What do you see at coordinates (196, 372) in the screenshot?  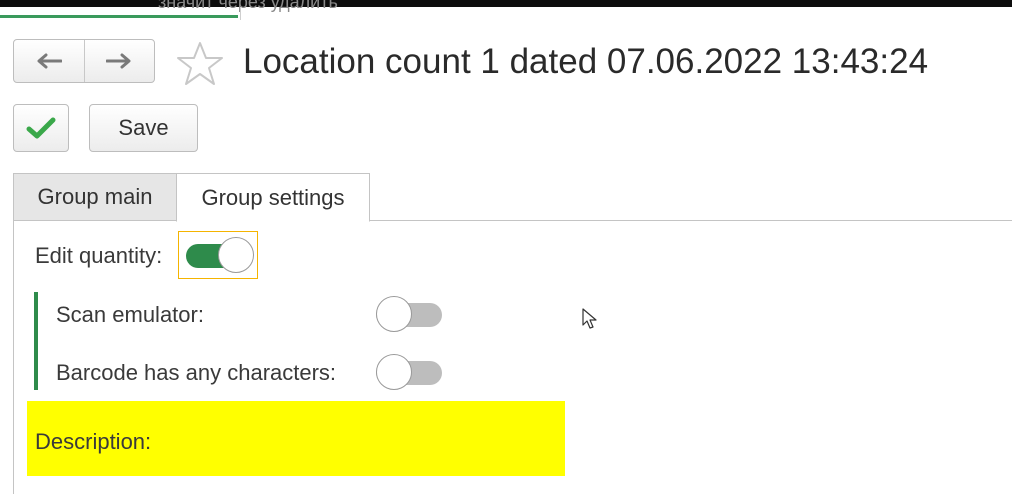 I see `barcode-any-characters-label: Barcode has any characters:` at bounding box center [196, 372].